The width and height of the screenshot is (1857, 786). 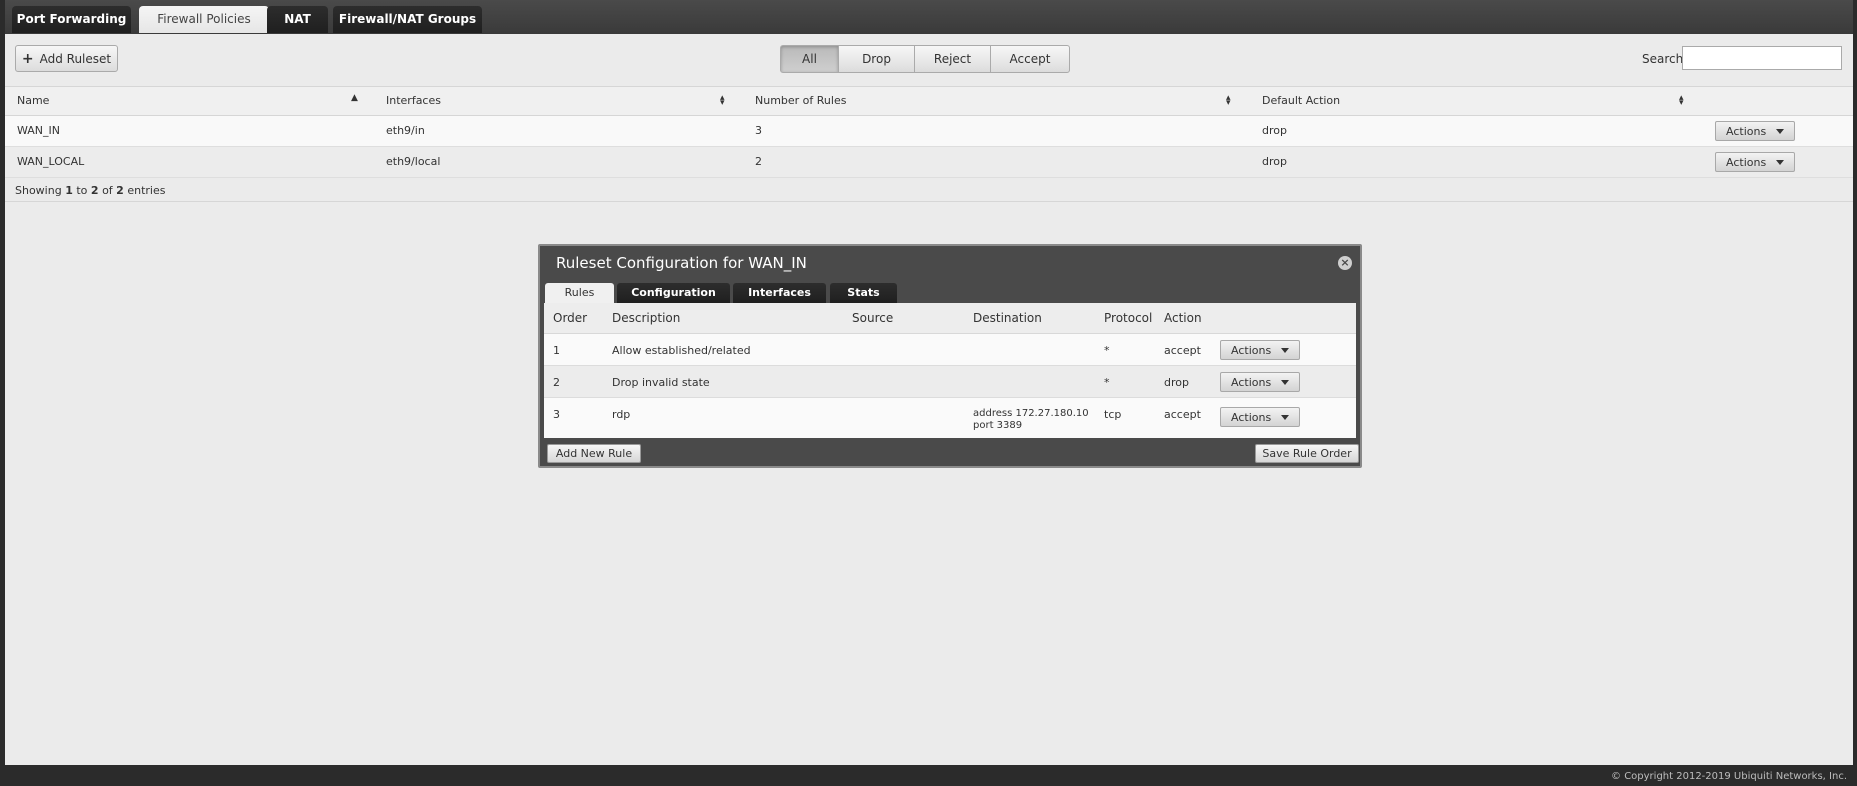 I want to click on dialog-tab-interfaces: Interfaces, so click(x=779, y=293).